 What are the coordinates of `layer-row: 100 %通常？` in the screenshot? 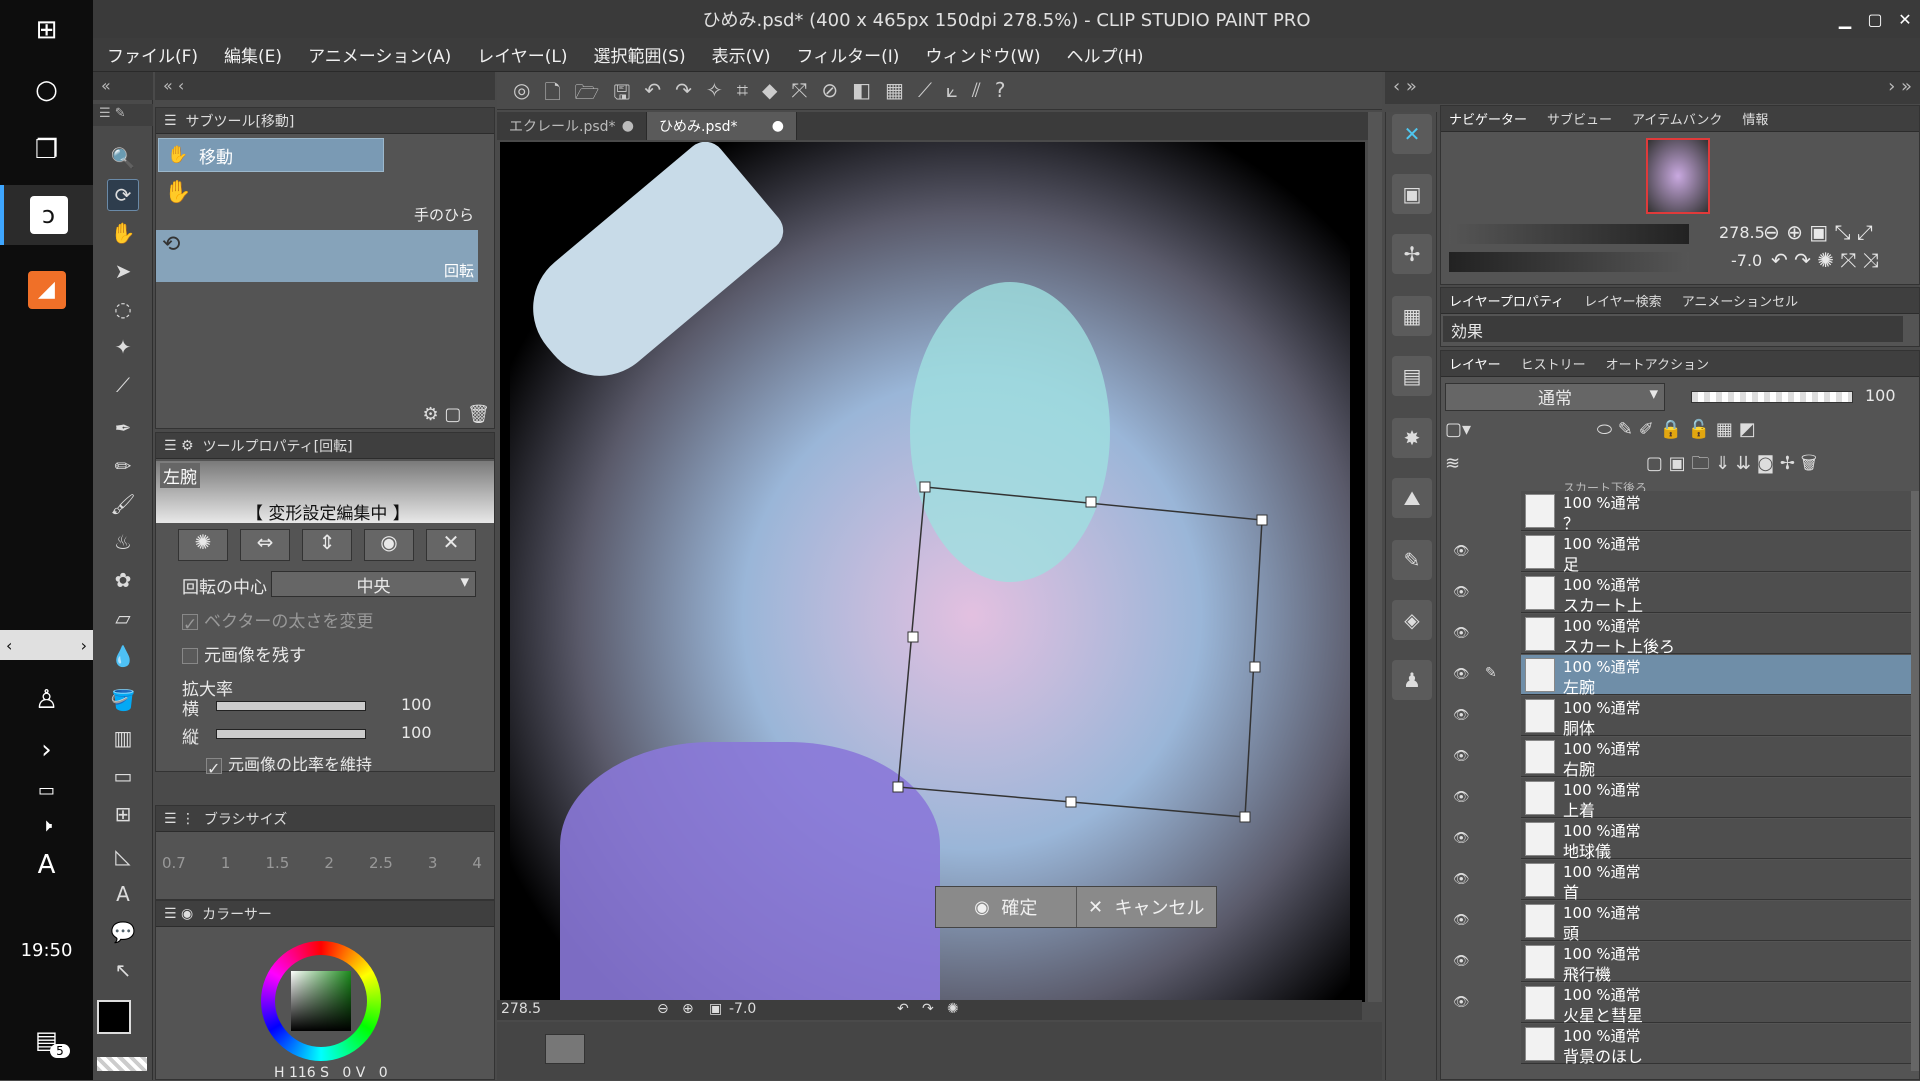 It's located at (1718, 512).